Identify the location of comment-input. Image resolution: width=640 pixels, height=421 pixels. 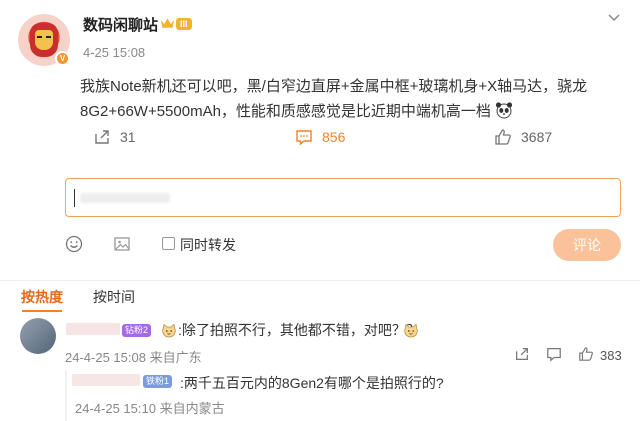
(343, 197).